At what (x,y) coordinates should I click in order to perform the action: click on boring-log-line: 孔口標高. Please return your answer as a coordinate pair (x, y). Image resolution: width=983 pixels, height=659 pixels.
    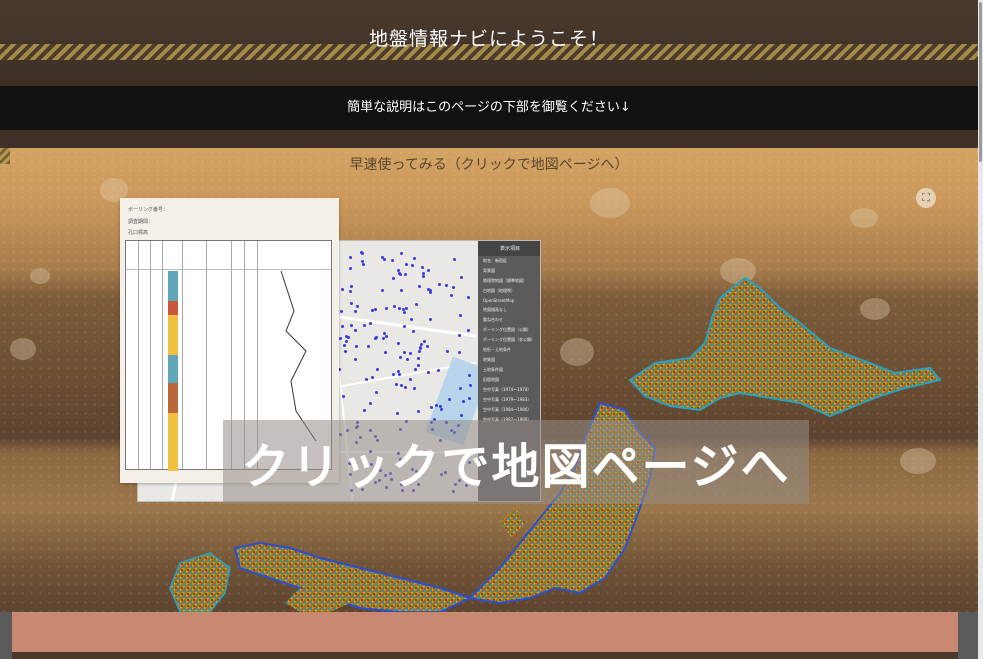
    Looking at the image, I should click on (138, 233).